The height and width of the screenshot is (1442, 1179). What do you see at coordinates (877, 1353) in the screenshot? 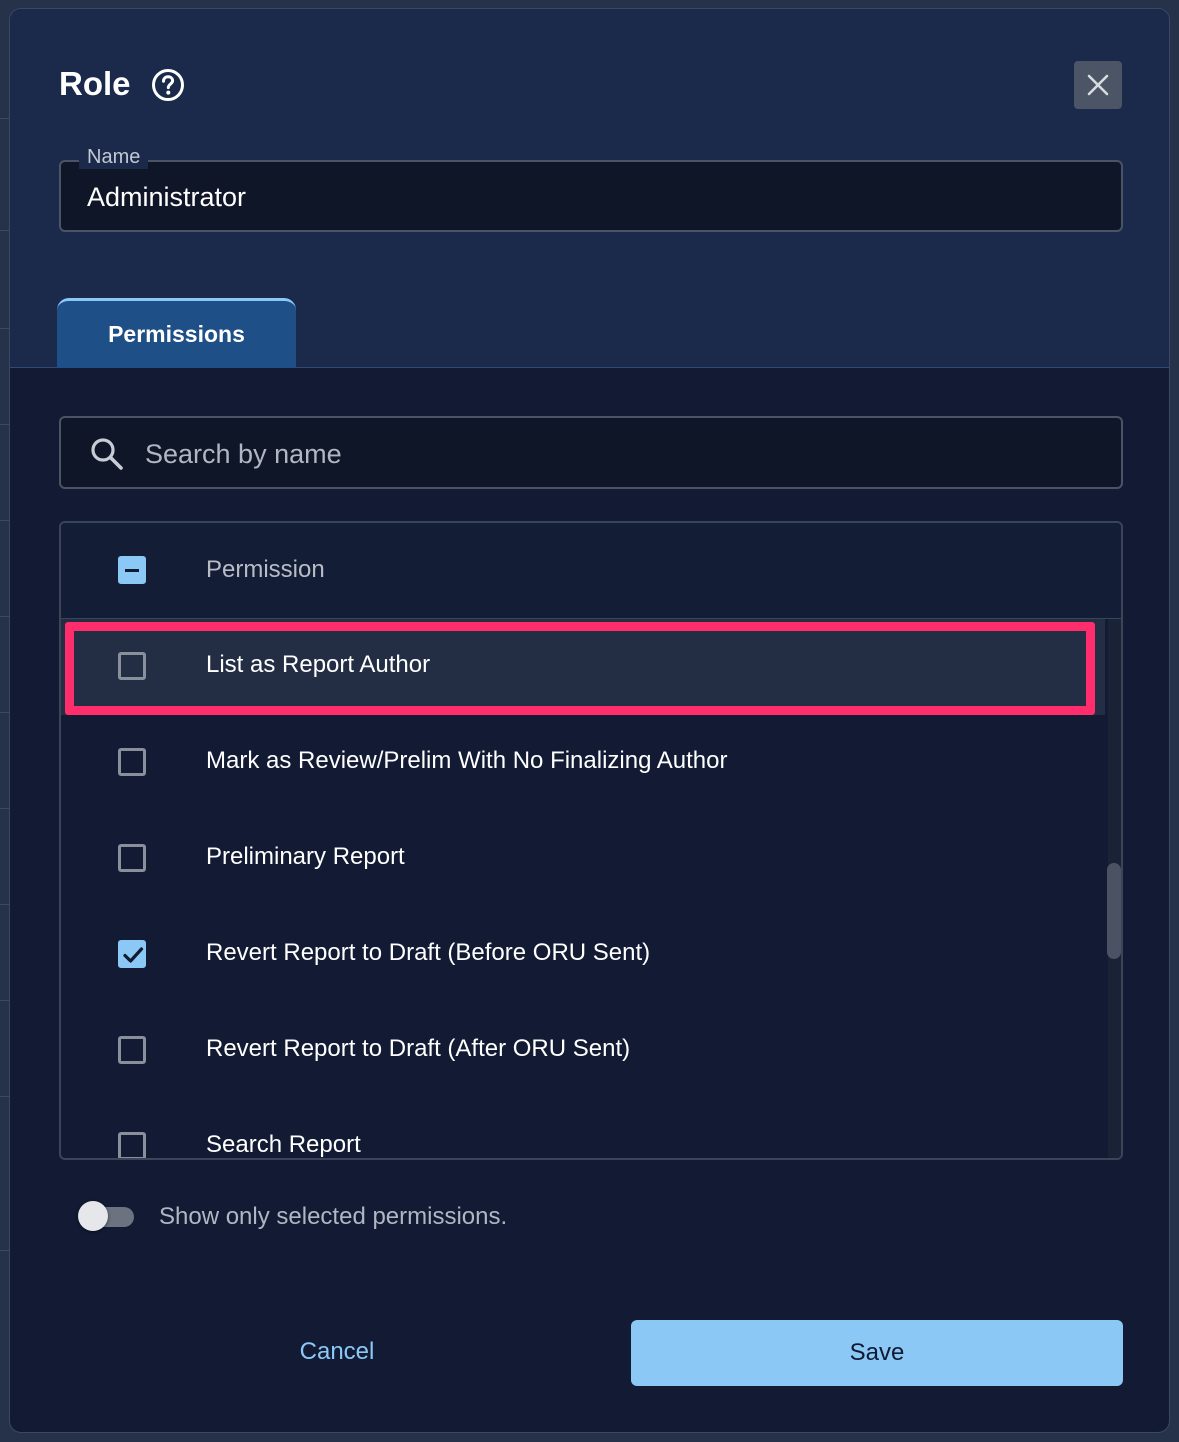
I see `save-button: Save` at bounding box center [877, 1353].